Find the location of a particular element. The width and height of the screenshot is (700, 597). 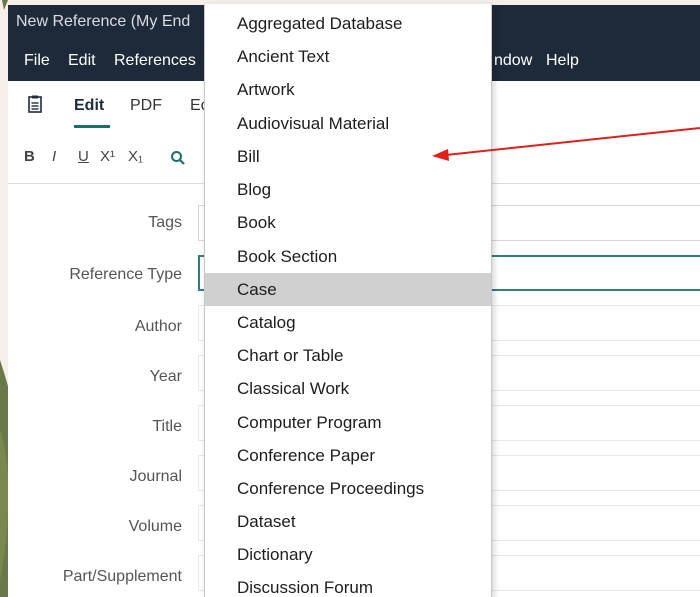

option-bill: Bill is located at coordinates (348, 156).